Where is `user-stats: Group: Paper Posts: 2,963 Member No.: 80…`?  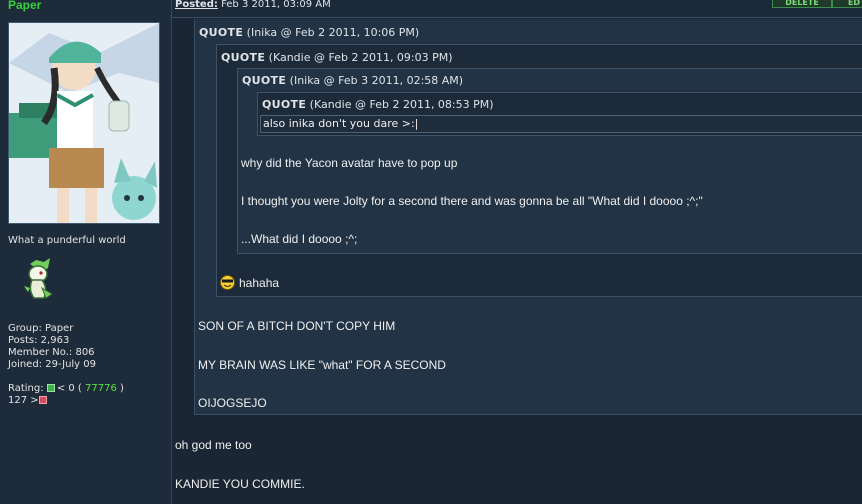 user-stats: Group: Paper Posts: 2,963 Member No.: 80… is located at coordinates (66, 365).